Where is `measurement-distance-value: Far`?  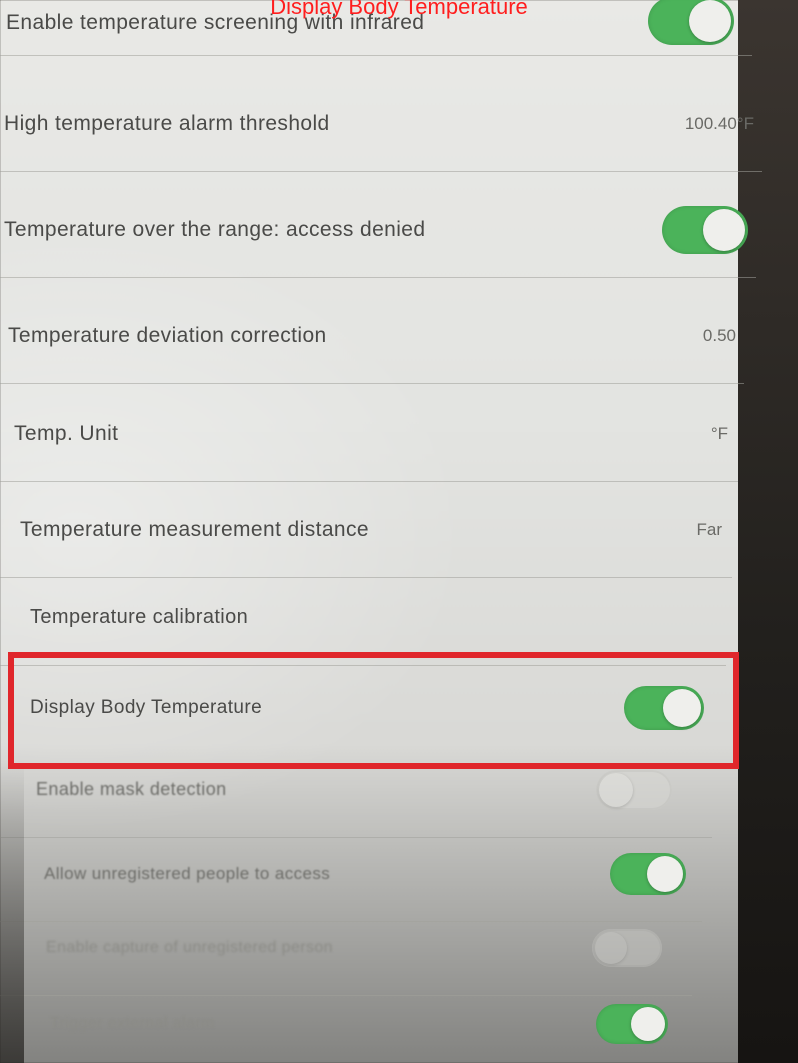
measurement-distance-value: Far is located at coordinates (709, 529).